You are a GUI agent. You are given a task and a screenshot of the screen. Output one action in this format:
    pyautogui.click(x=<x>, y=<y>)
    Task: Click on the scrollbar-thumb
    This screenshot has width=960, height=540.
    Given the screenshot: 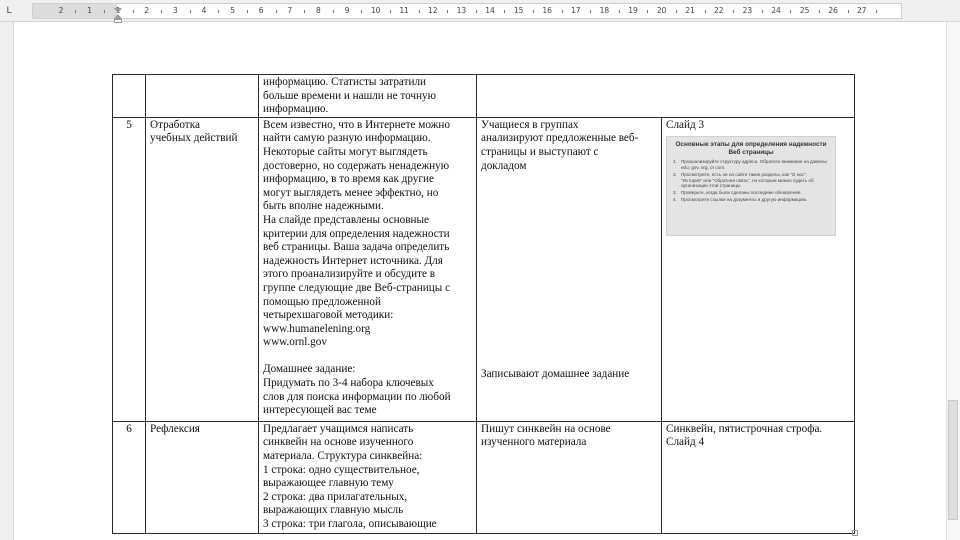 What is the action you would take?
    pyautogui.click(x=953, y=460)
    